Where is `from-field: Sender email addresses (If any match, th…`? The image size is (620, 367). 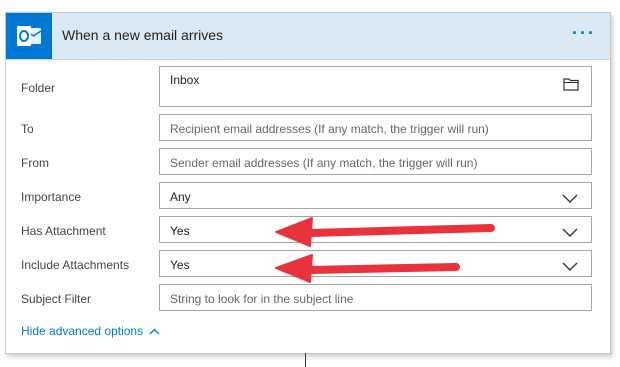
from-field: Sender email addresses (If any match, th… is located at coordinates (375, 161).